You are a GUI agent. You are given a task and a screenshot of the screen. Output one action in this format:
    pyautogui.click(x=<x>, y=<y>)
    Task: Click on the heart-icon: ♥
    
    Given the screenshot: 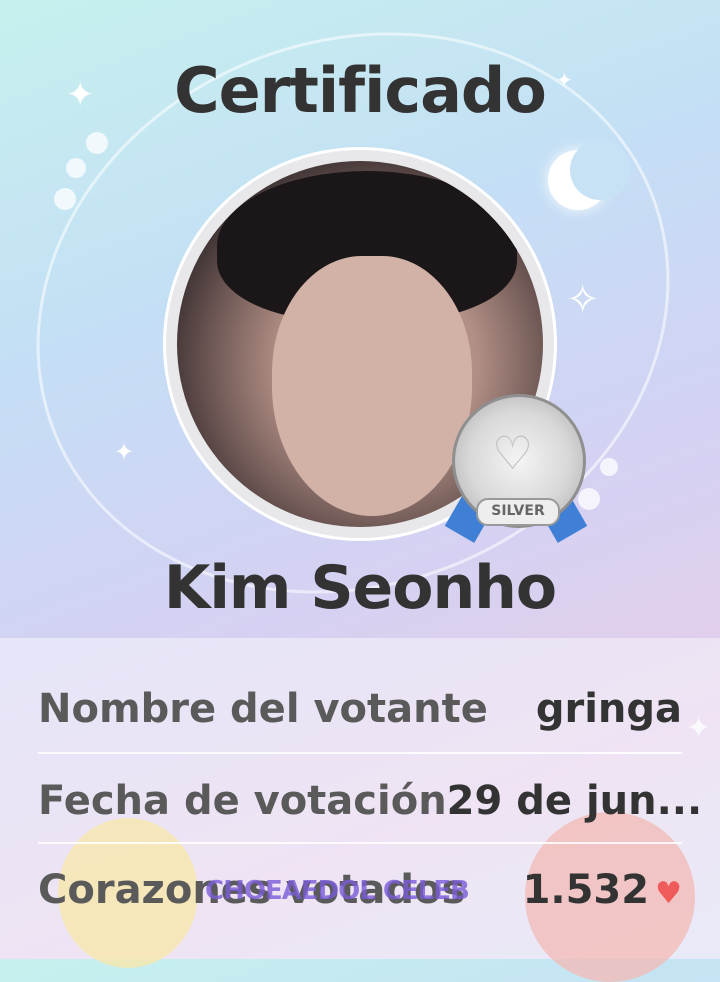 What is the action you would take?
    pyautogui.click(x=668, y=893)
    